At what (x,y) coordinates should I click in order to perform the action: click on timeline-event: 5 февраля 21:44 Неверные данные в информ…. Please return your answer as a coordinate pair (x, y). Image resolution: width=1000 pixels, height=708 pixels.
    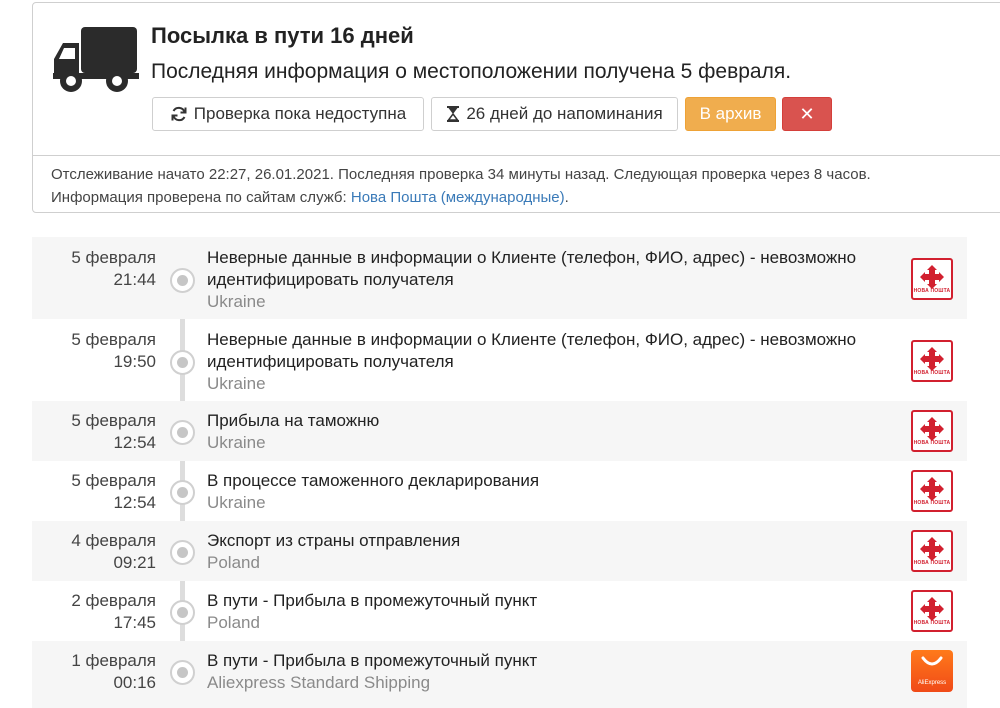
    Looking at the image, I should click on (499, 278).